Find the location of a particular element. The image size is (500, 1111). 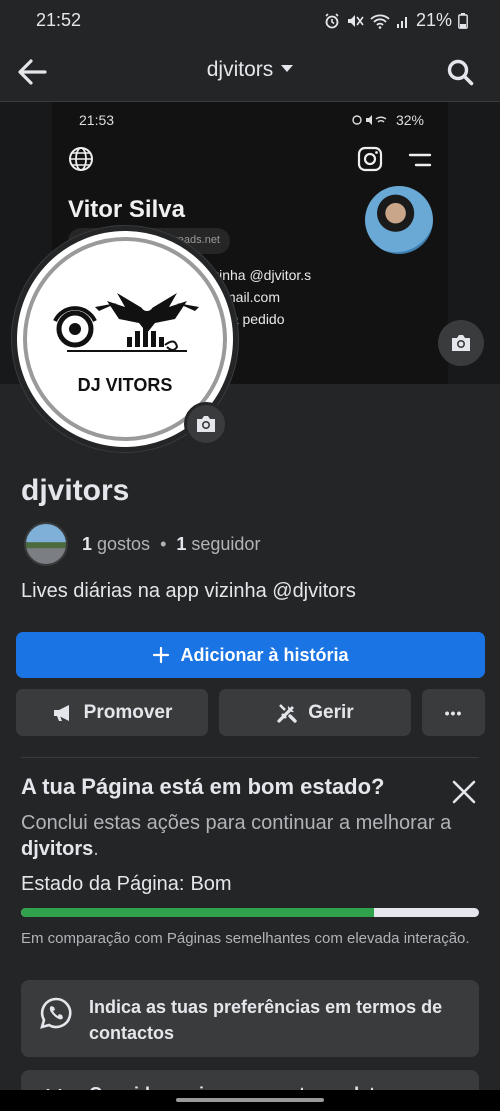

add-to-story-button: Adicionar à história is located at coordinates (250, 655).